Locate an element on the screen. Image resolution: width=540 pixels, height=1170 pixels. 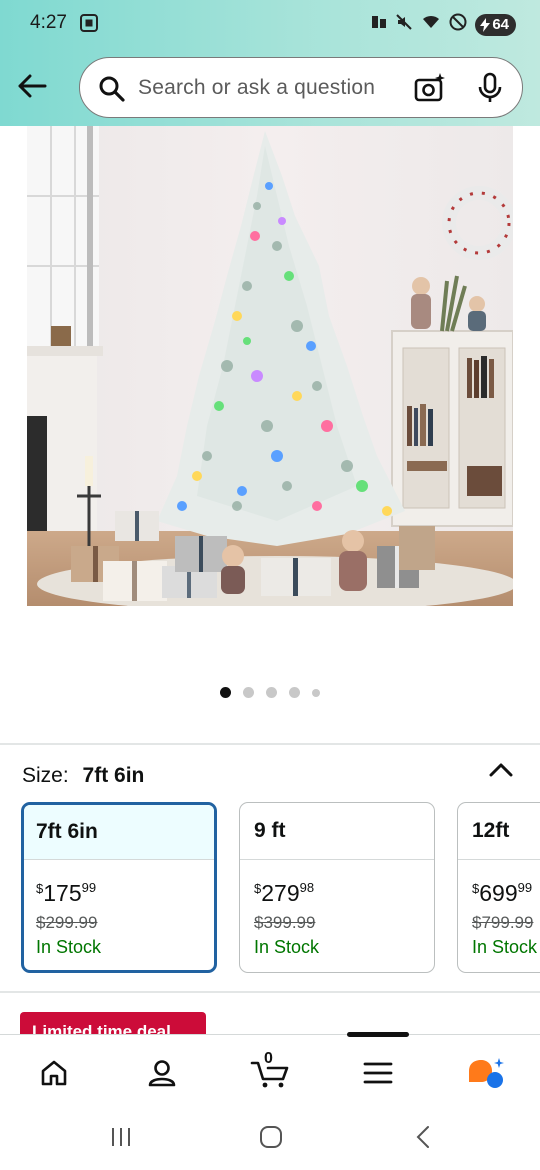
price: $27998 is located at coordinates (284, 893).